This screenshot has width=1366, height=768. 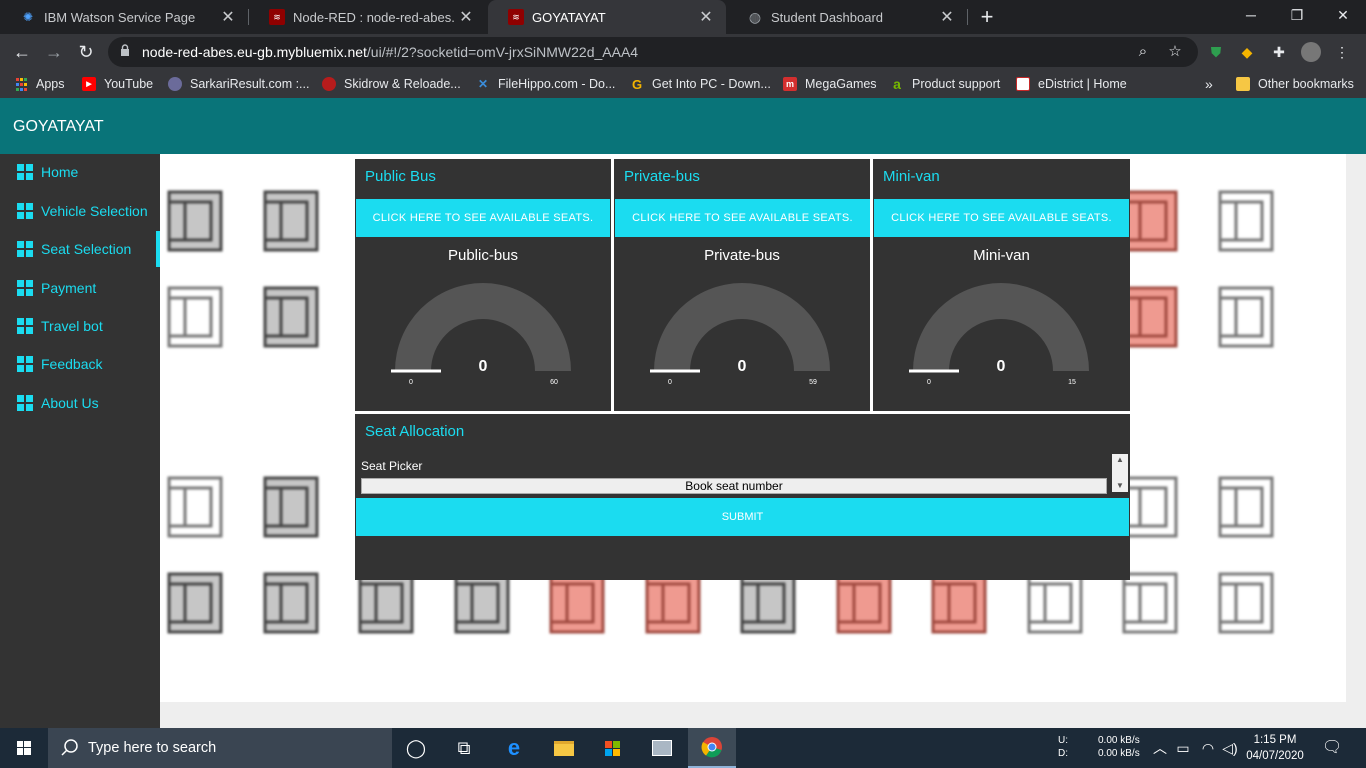 I want to click on system-clock: 1:15 PM 04/07/2020, so click(x=1275, y=748).